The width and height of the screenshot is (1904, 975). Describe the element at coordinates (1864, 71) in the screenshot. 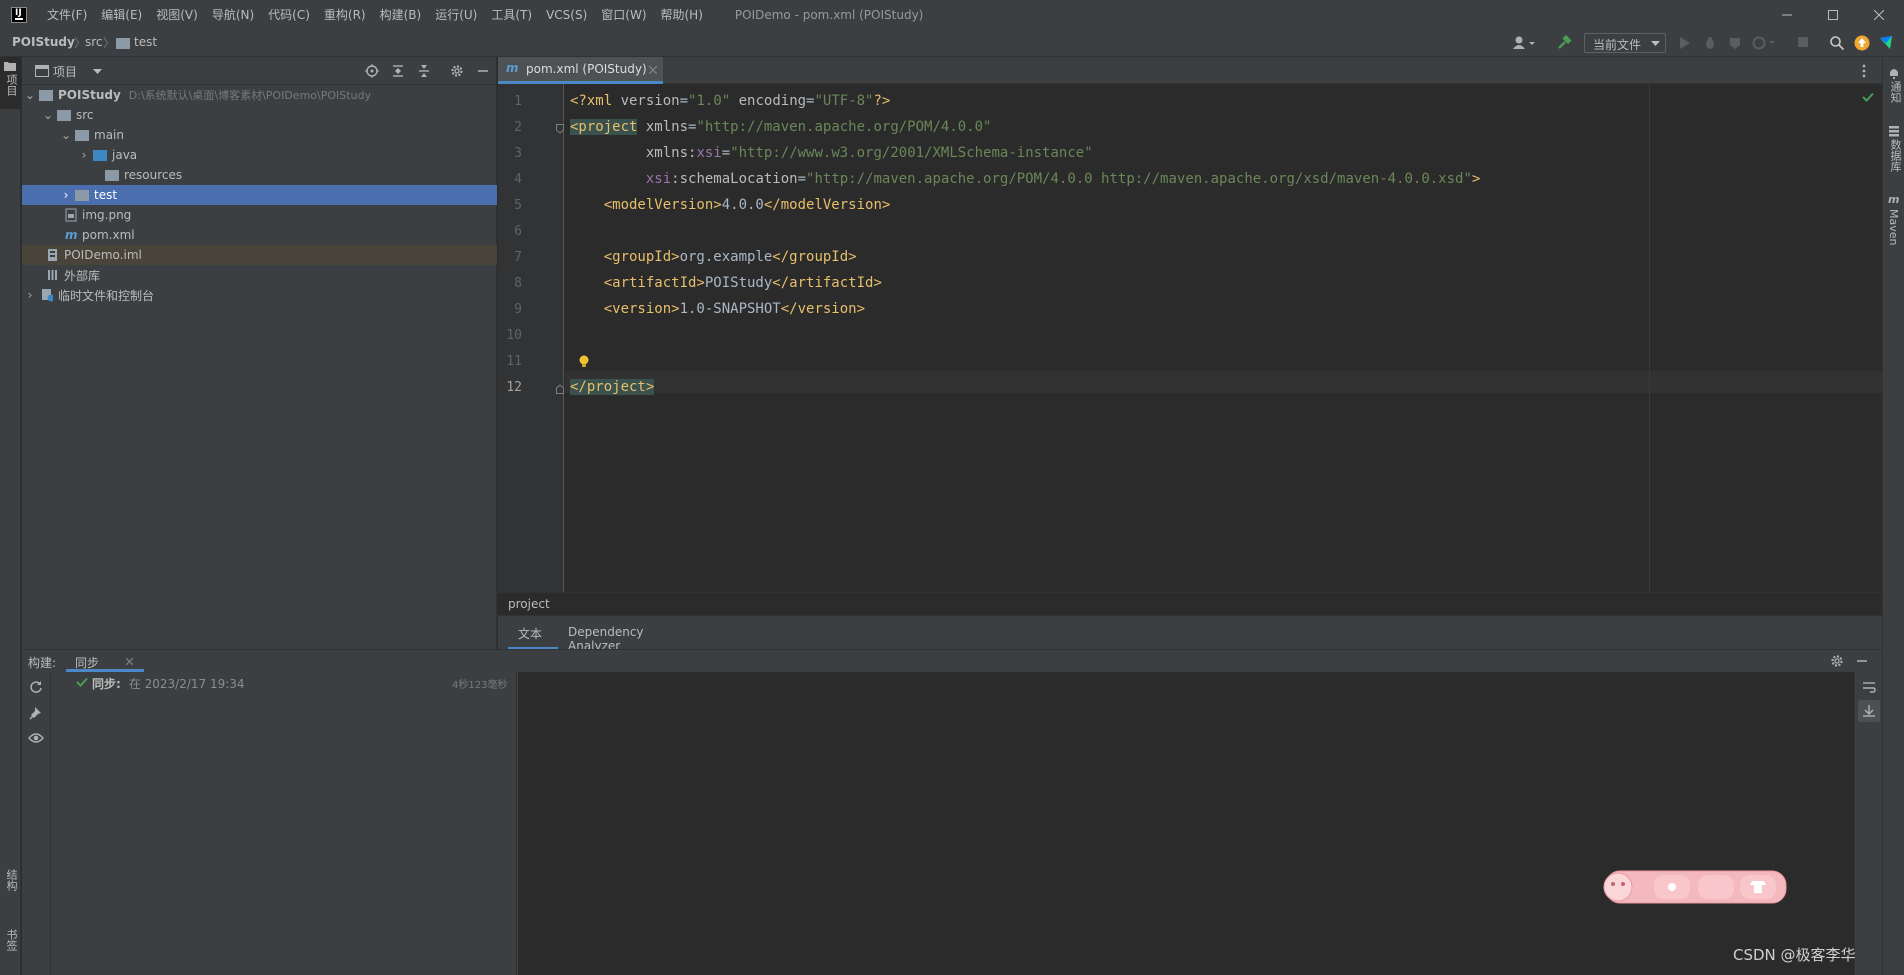

I see `more-options-icon` at that location.